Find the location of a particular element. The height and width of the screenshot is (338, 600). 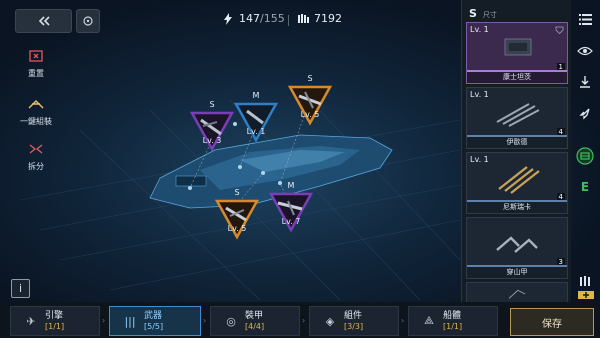

launch-button is located at coordinates (585, 114).